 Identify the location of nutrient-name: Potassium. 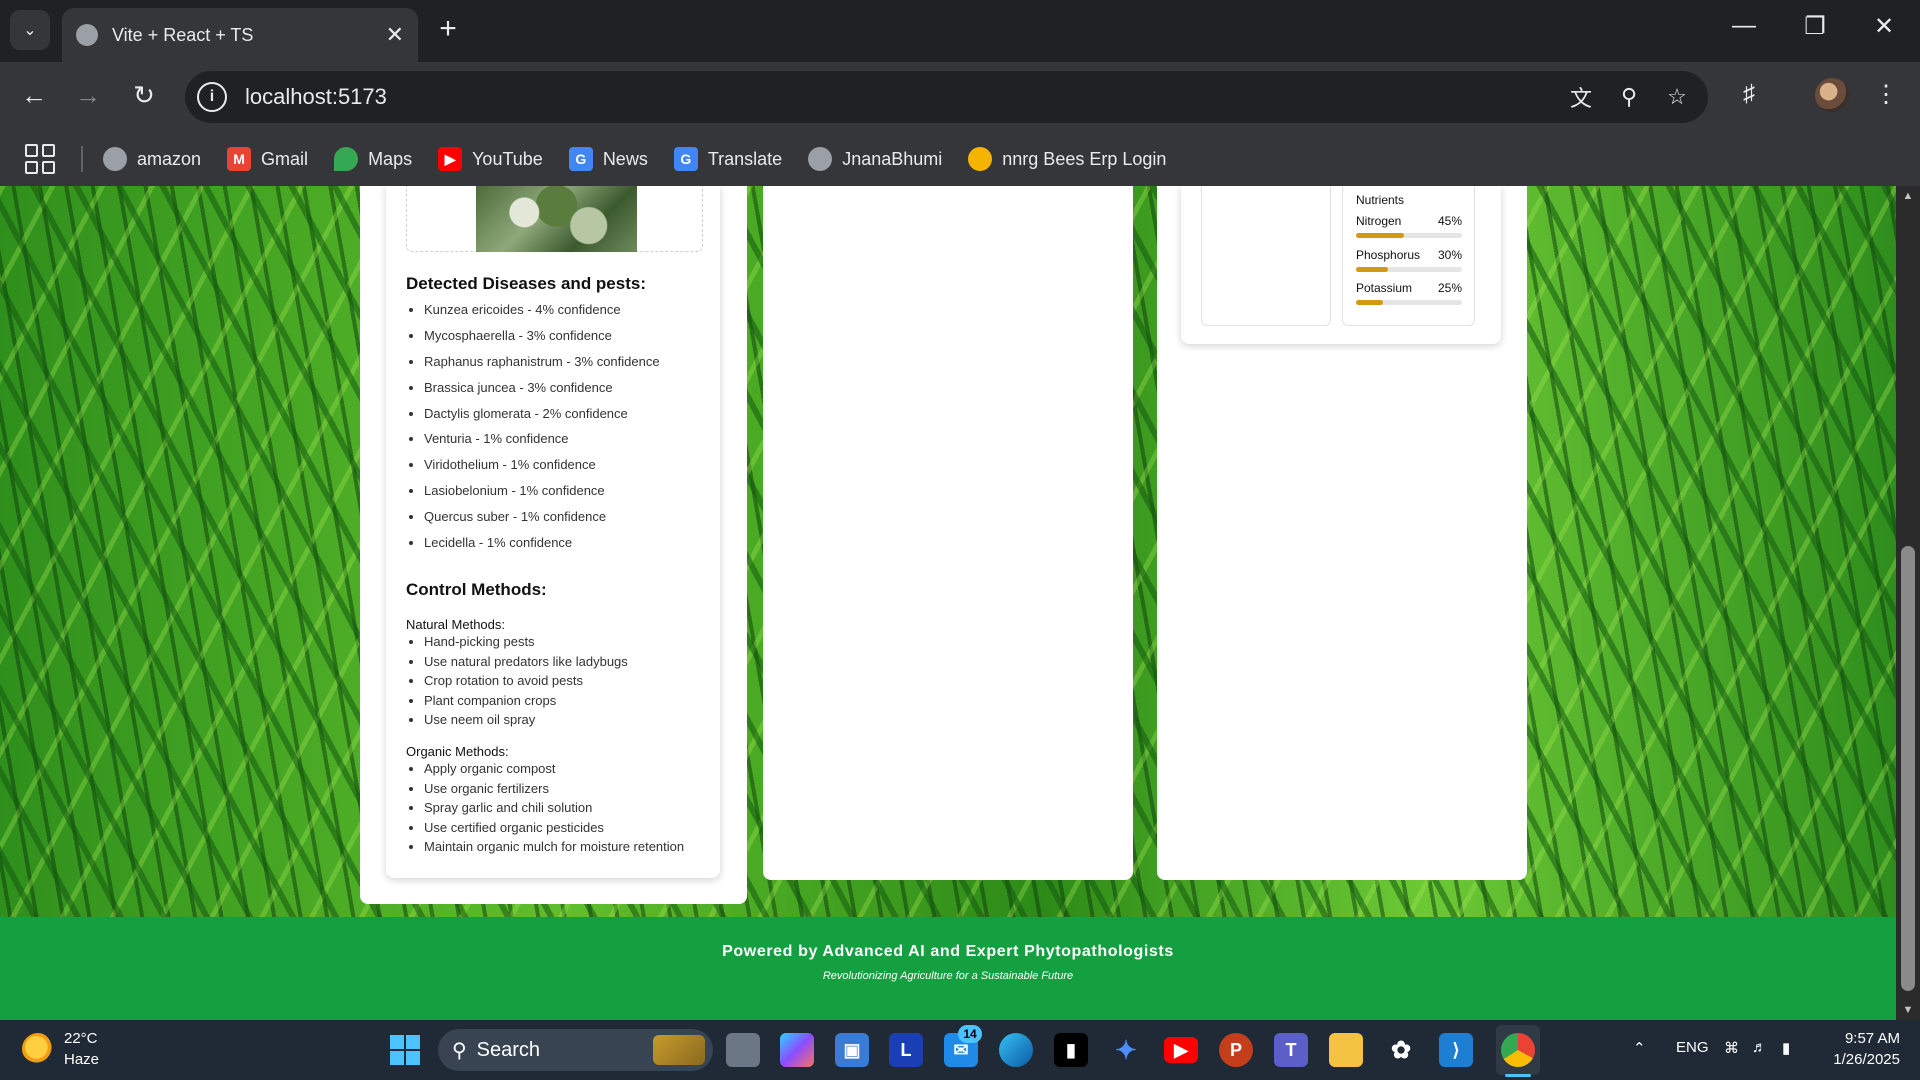
(1384, 288).